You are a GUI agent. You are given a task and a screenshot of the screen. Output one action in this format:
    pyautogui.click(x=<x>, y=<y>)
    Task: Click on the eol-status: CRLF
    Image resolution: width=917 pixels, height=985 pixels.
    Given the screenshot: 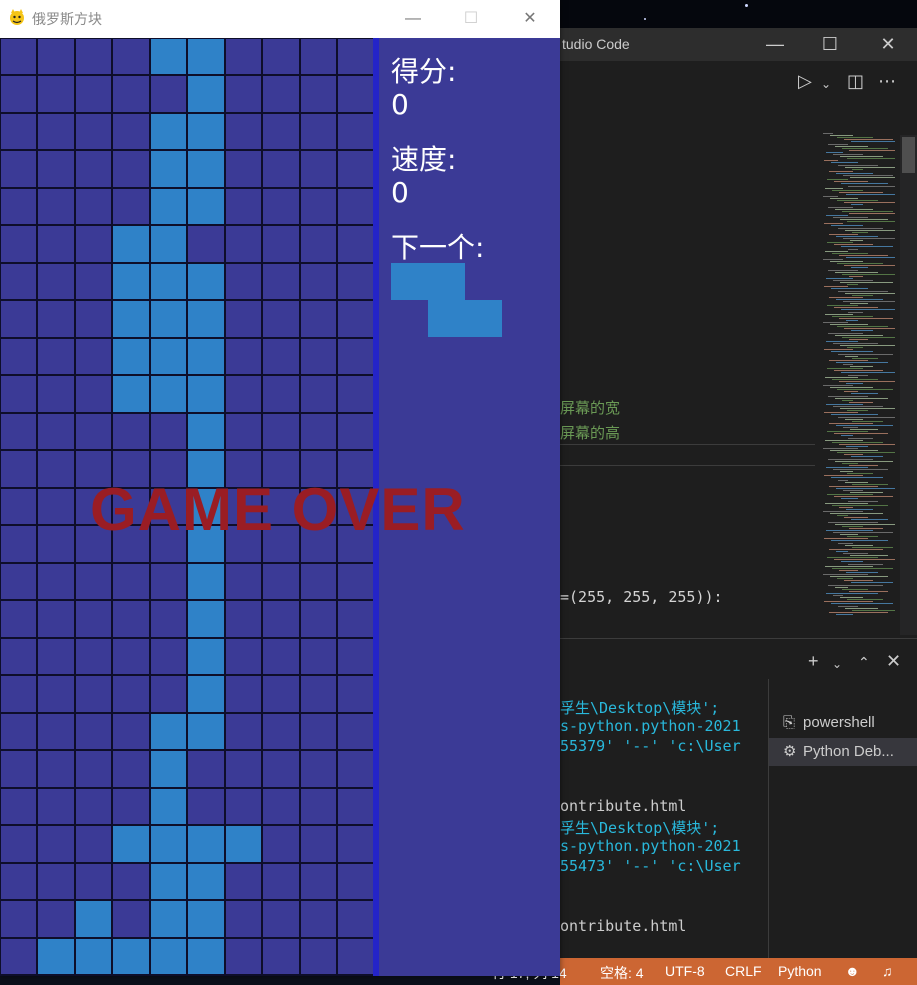 What is the action you would take?
    pyautogui.click(x=743, y=971)
    